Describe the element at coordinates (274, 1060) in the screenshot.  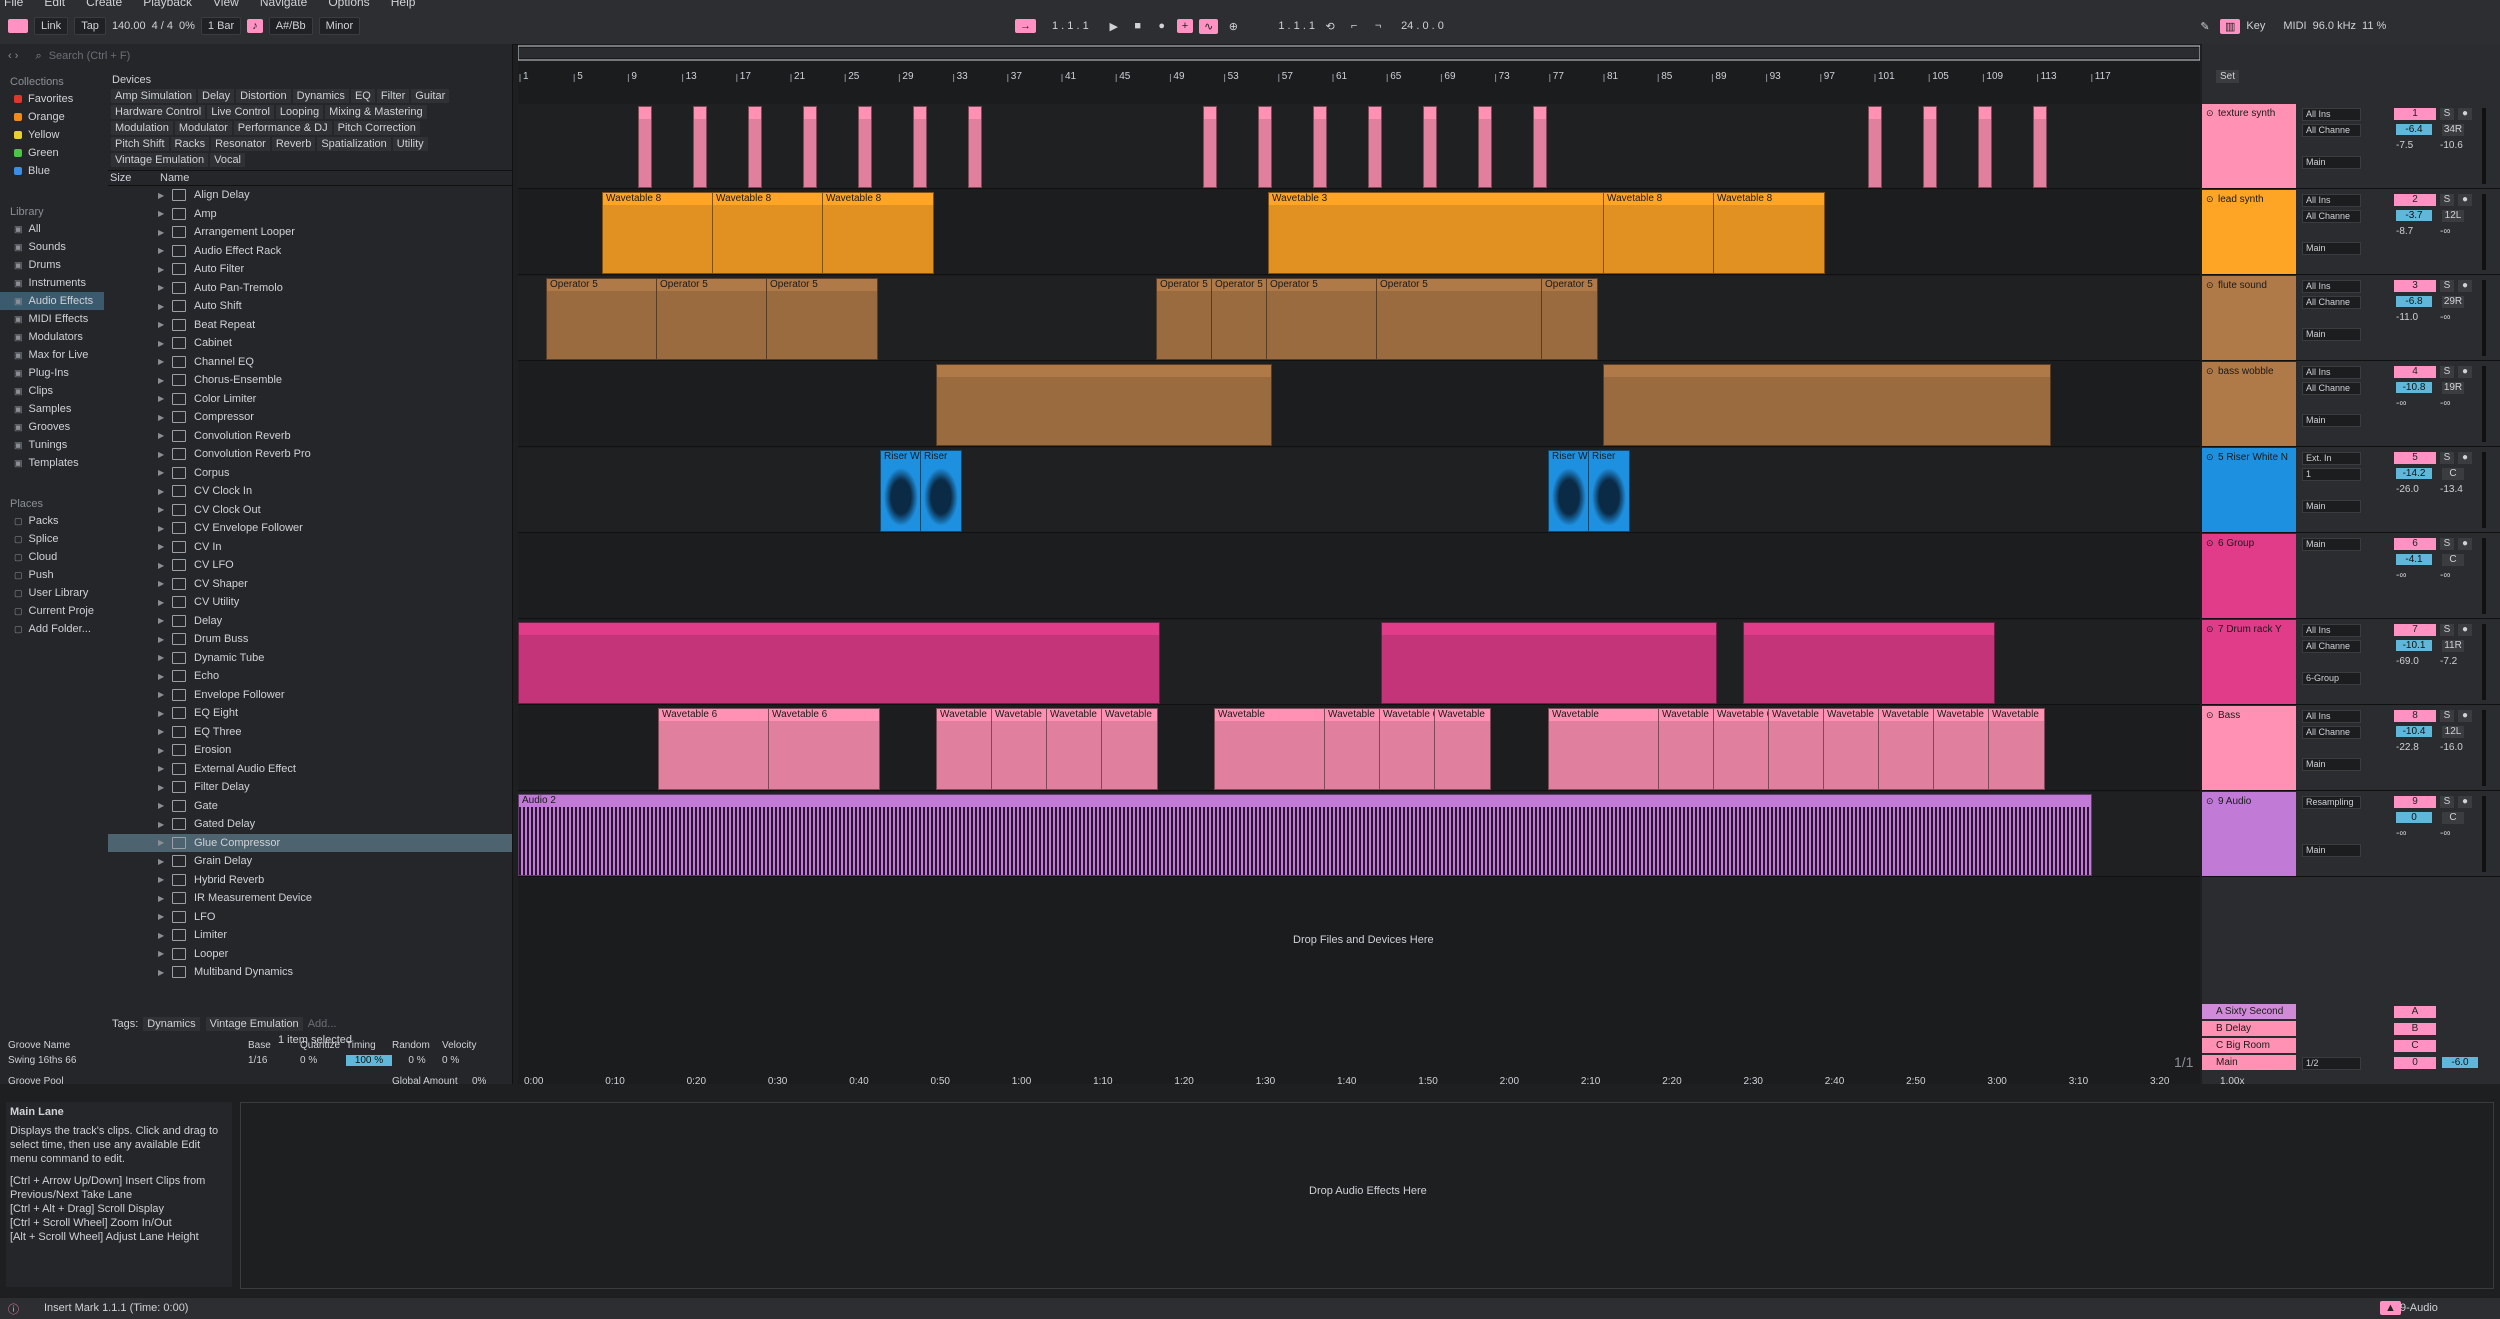
I see `groove-row-base: 1/16` at that location.